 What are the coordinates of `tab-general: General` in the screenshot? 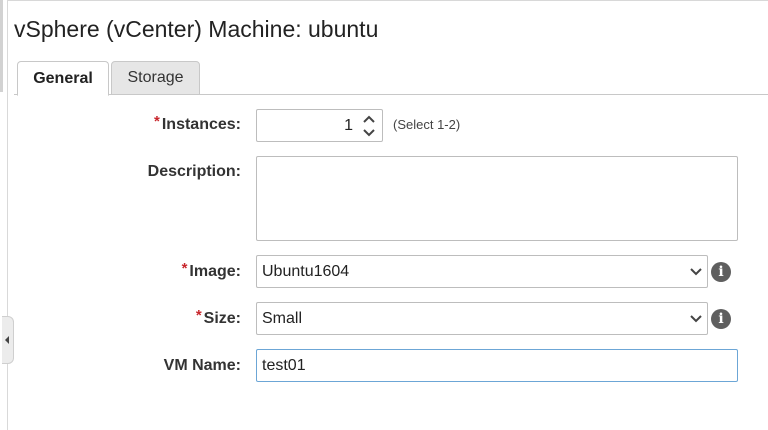 It's located at (63, 78).